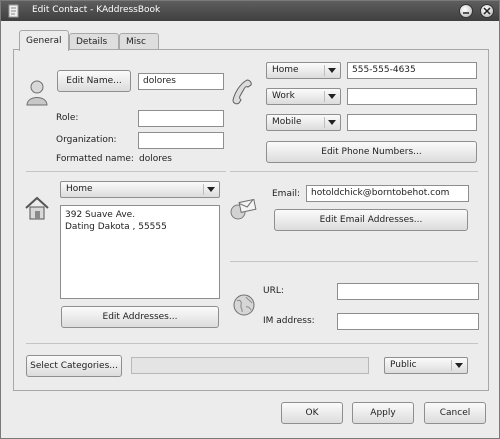 Image resolution: width=500 pixels, height=439 pixels. I want to click on ok-button: OK, so click(312, 413).